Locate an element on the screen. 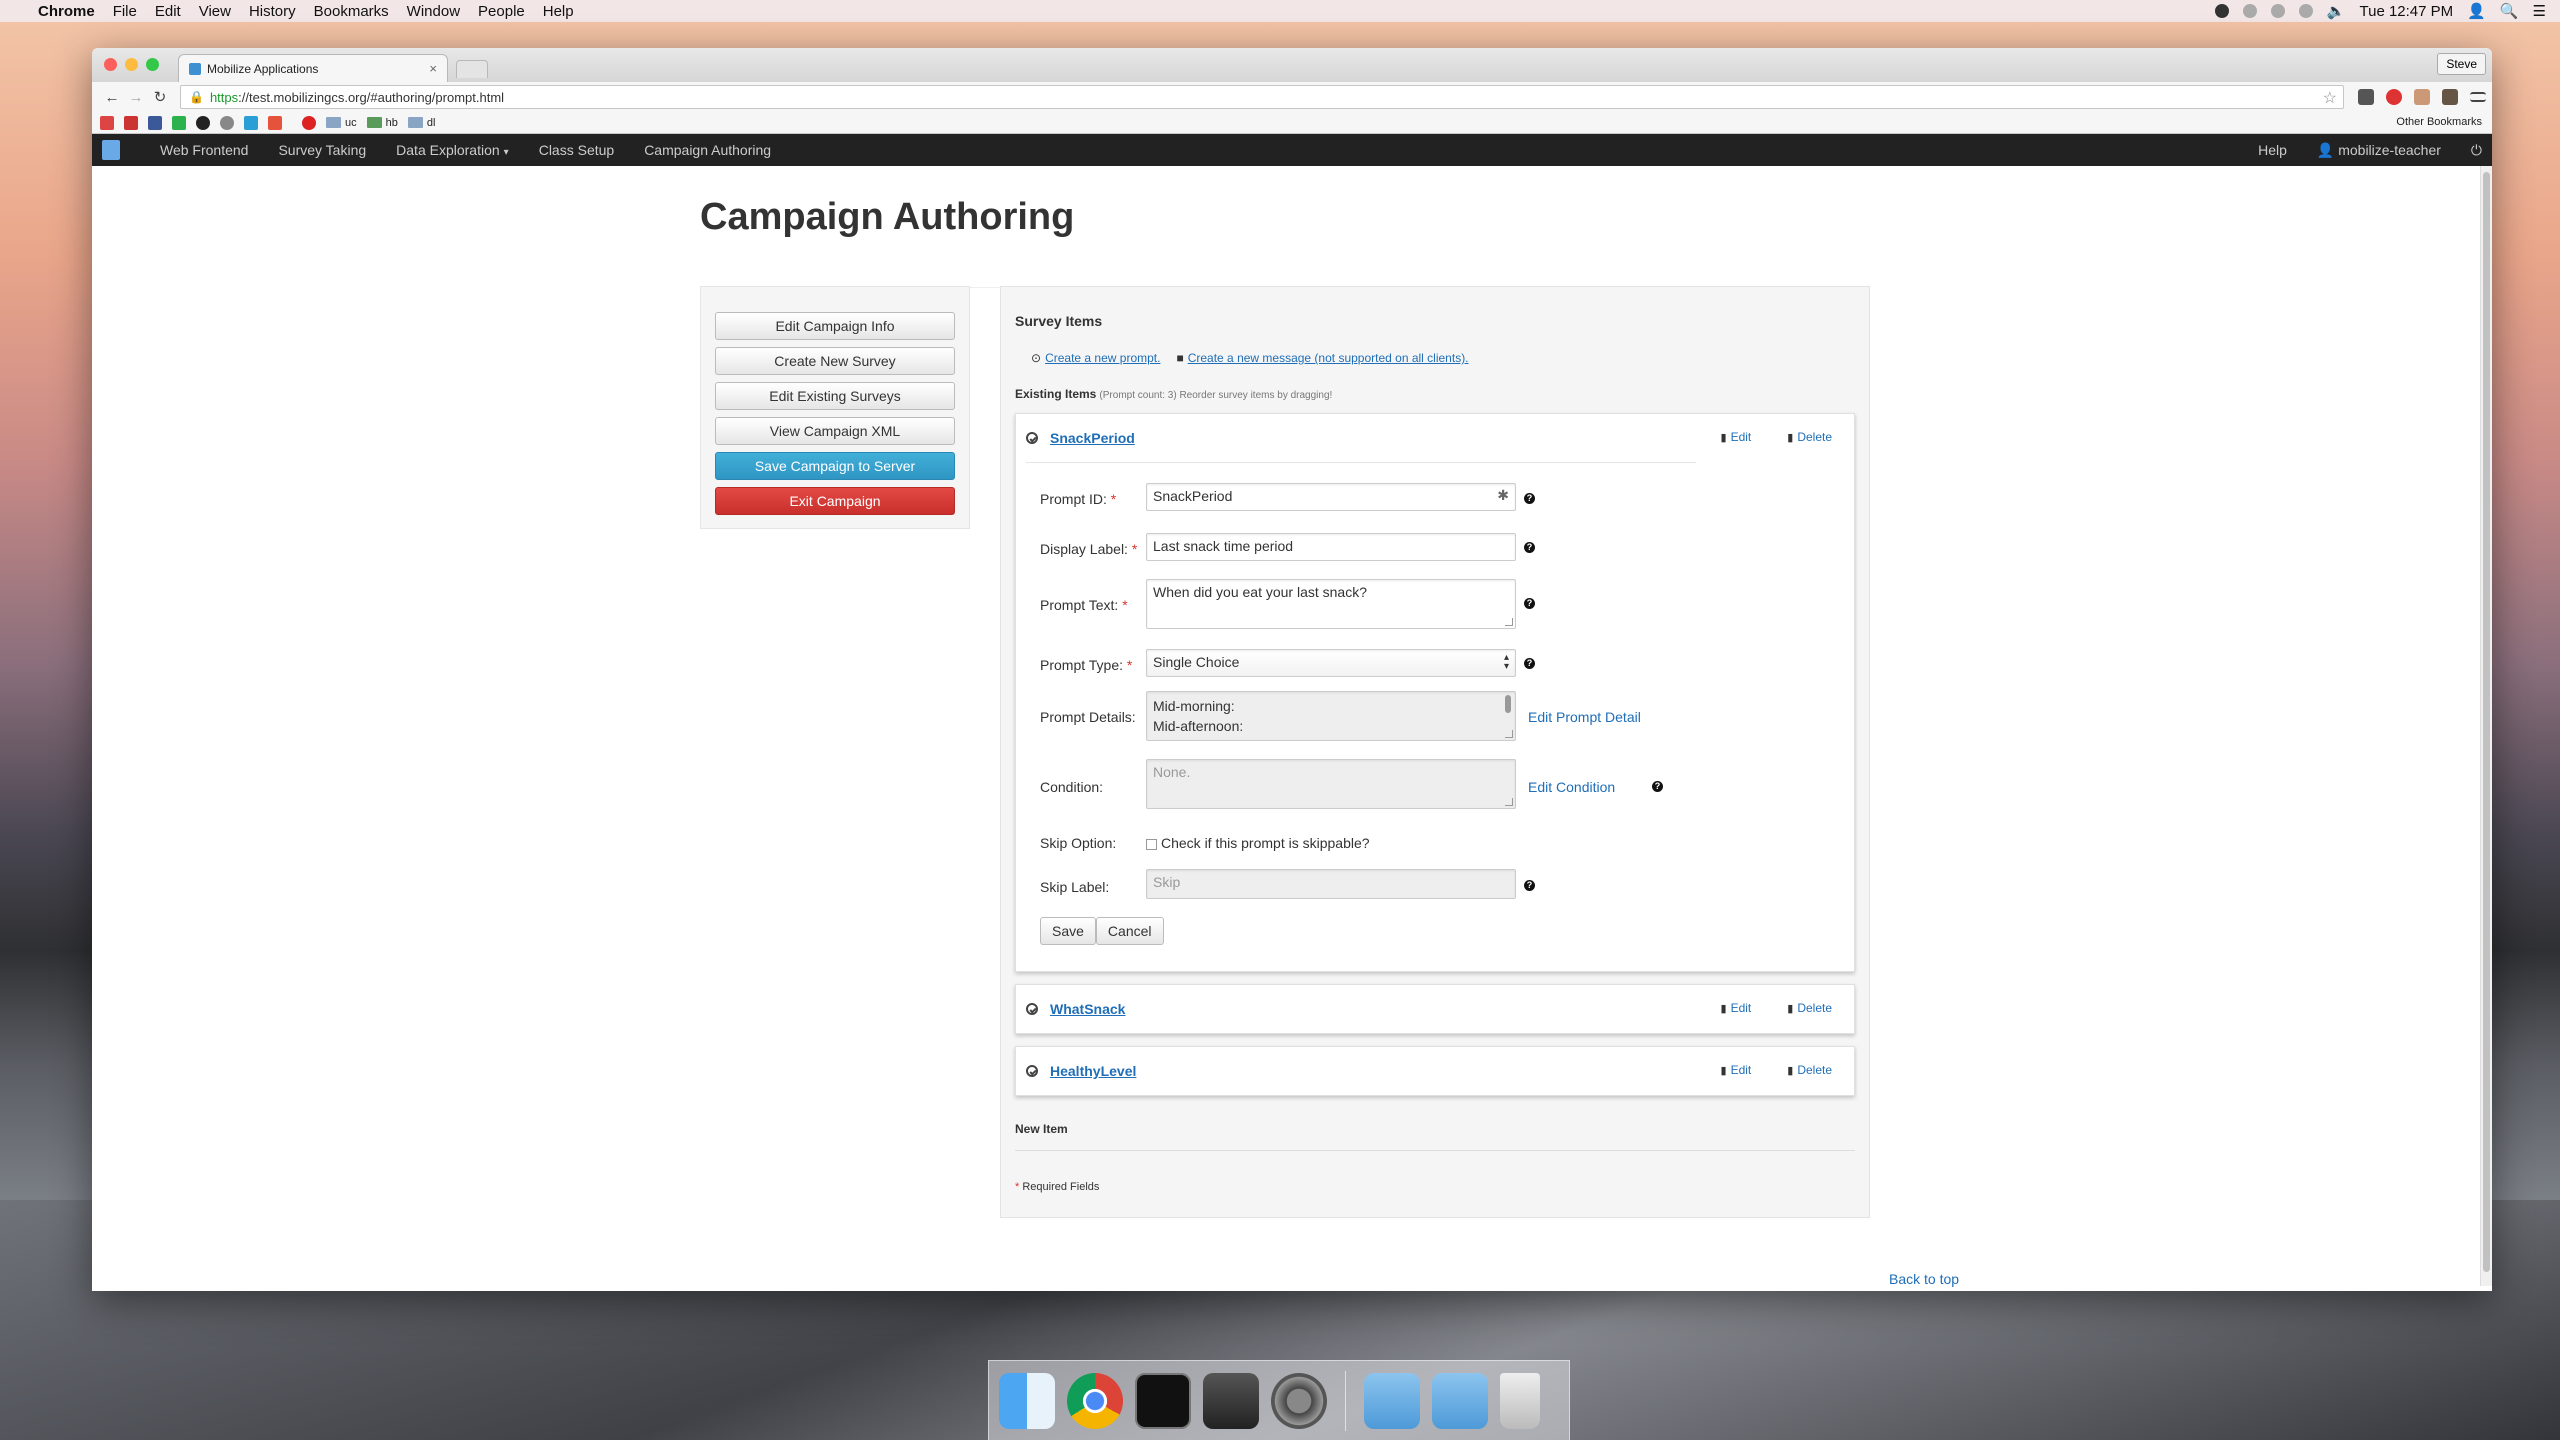 The height and width of the screenshot is (1440, 2560). prompt-text-textarea: When did you eat your last snack? is located at coordinates (1331, 604).